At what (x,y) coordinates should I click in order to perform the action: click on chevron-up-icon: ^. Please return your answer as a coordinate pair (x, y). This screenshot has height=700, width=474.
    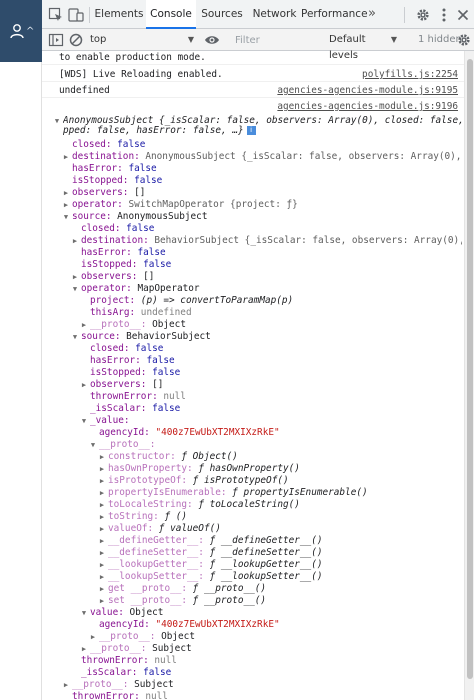
    Looking at the image, I should click on (30, 31).